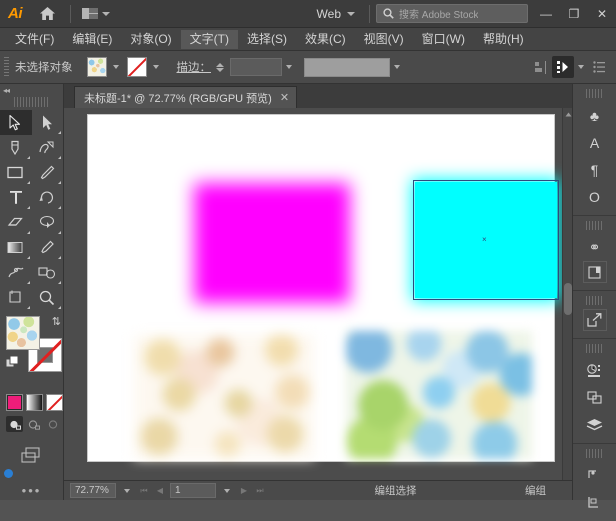 Image resolution: width=616 pixels, height=521 pixels. I want to click on vertical-scrollbar, so click(567, 294).